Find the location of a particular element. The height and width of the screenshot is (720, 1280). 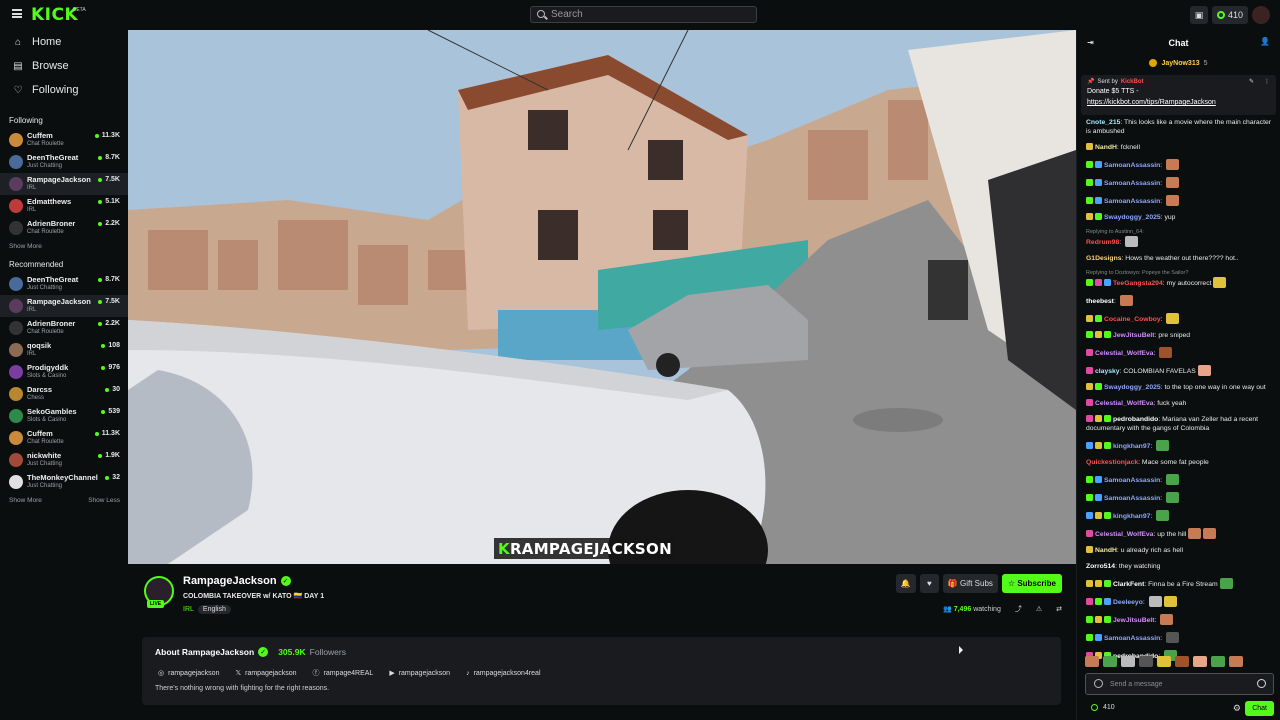

chat-username: Cocaine_Cowboy is located at coordinates (1132, 319).